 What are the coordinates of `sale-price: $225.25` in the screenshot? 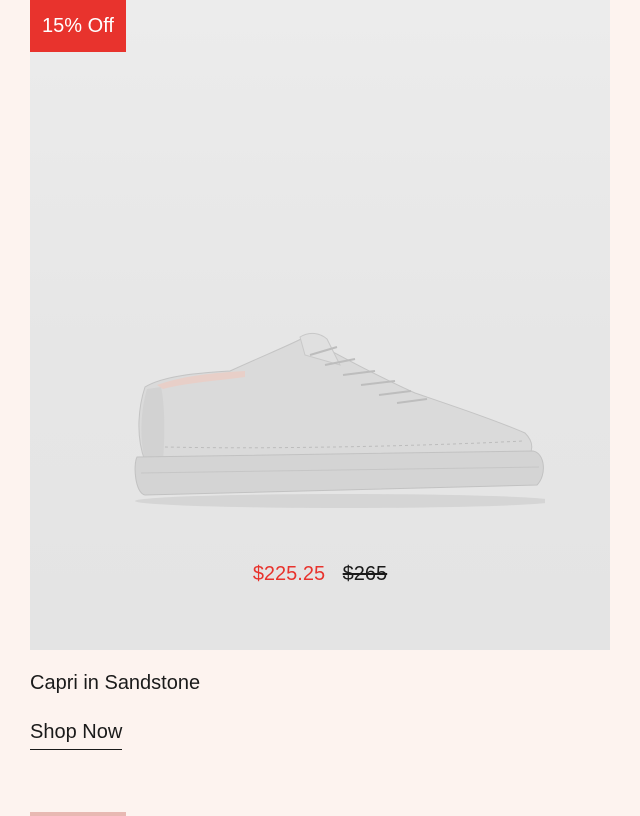 It's located at (289, 574).